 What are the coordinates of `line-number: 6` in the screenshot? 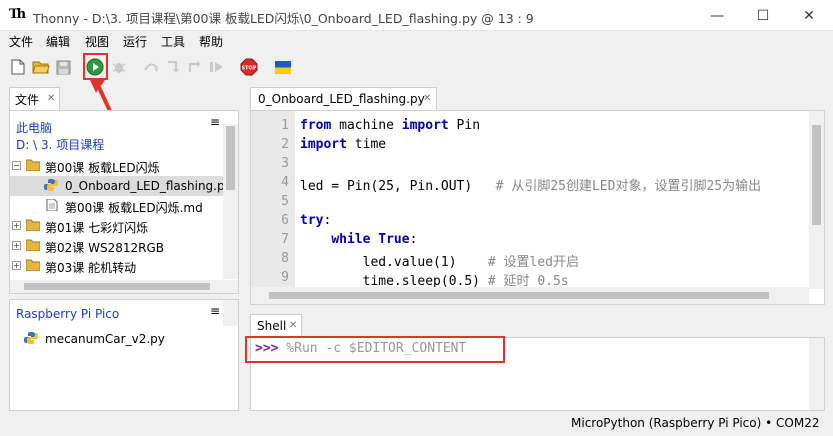 It's located at (285, 220).